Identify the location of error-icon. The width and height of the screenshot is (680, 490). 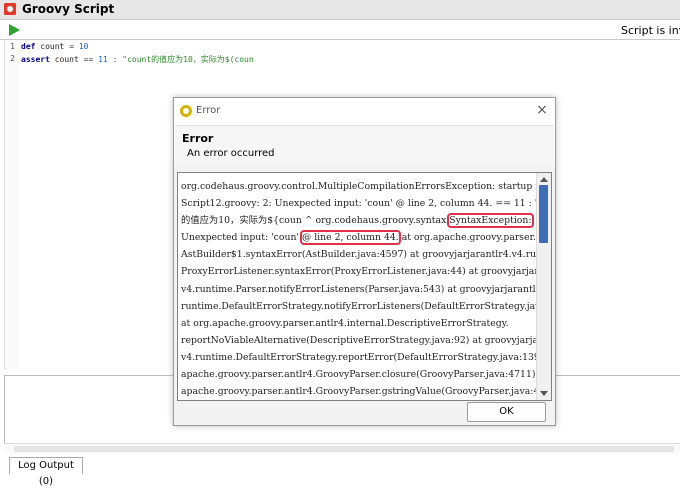
(186, 111).